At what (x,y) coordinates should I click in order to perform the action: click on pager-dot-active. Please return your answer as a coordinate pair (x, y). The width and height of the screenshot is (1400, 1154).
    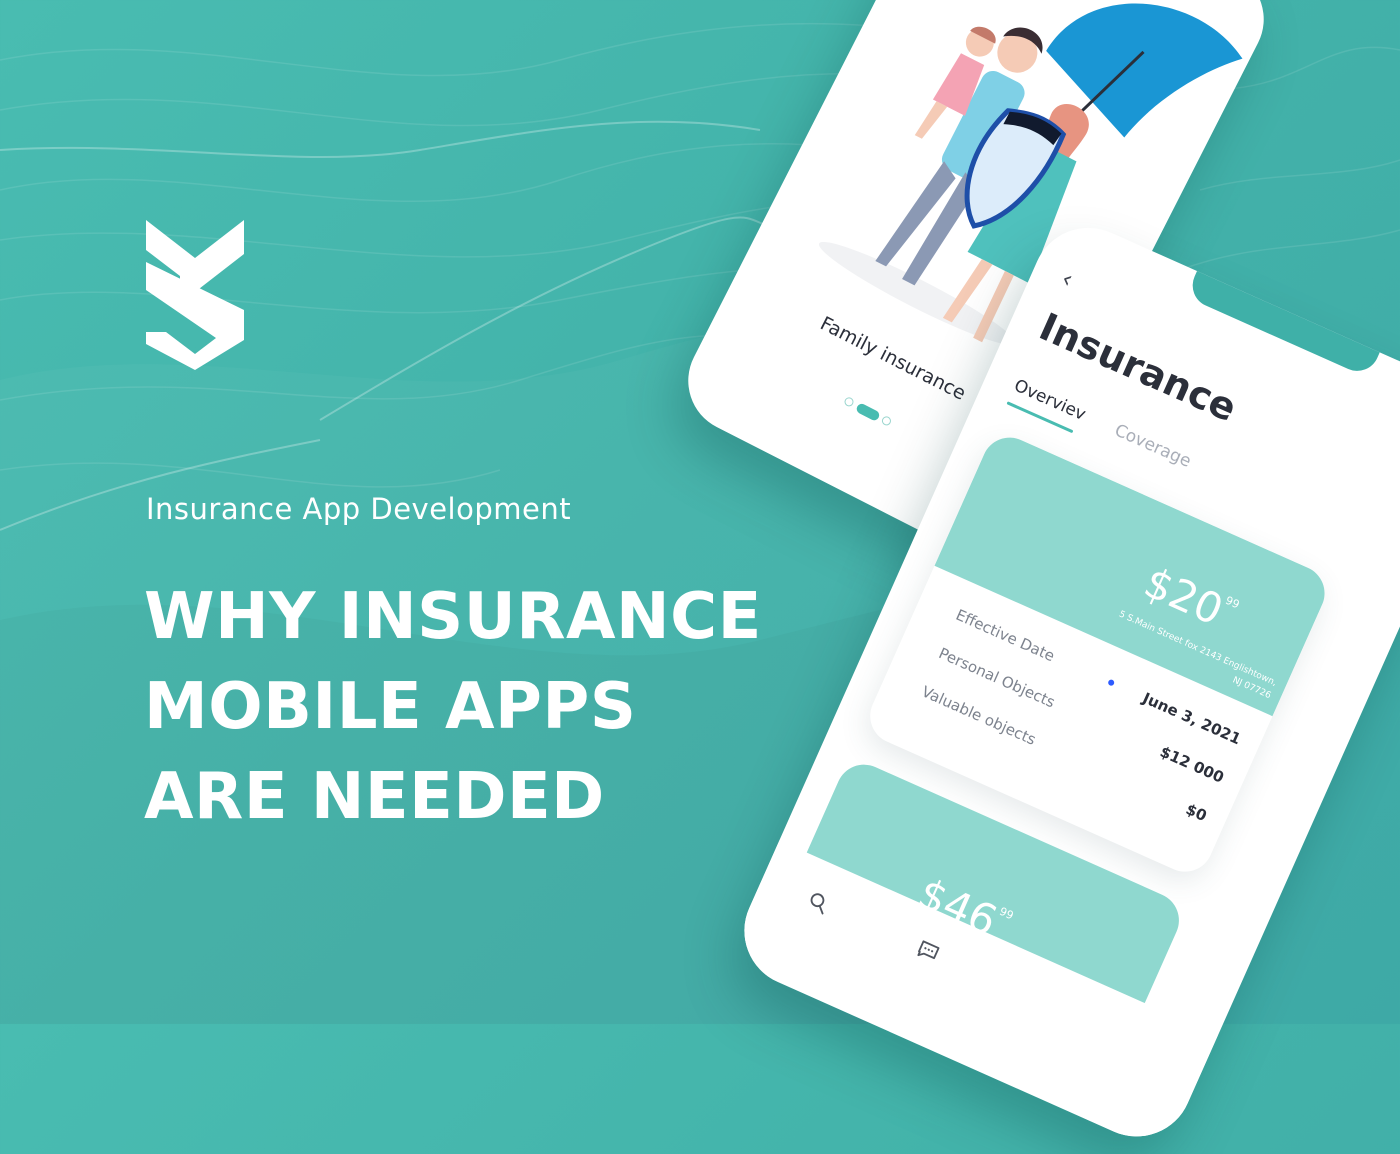
    Looking at the image, I should click on (867, 412).